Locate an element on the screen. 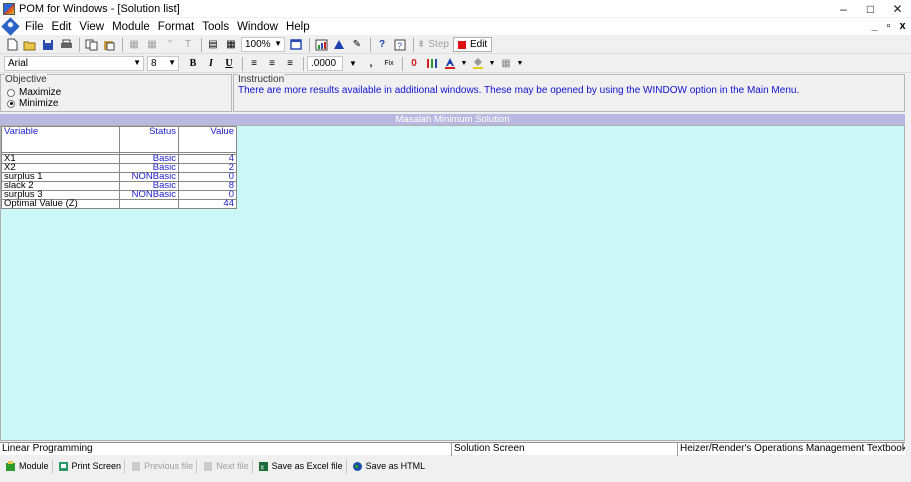 The image size is (911, 482). column-header-value: Value is located at coordinates (207, 139).